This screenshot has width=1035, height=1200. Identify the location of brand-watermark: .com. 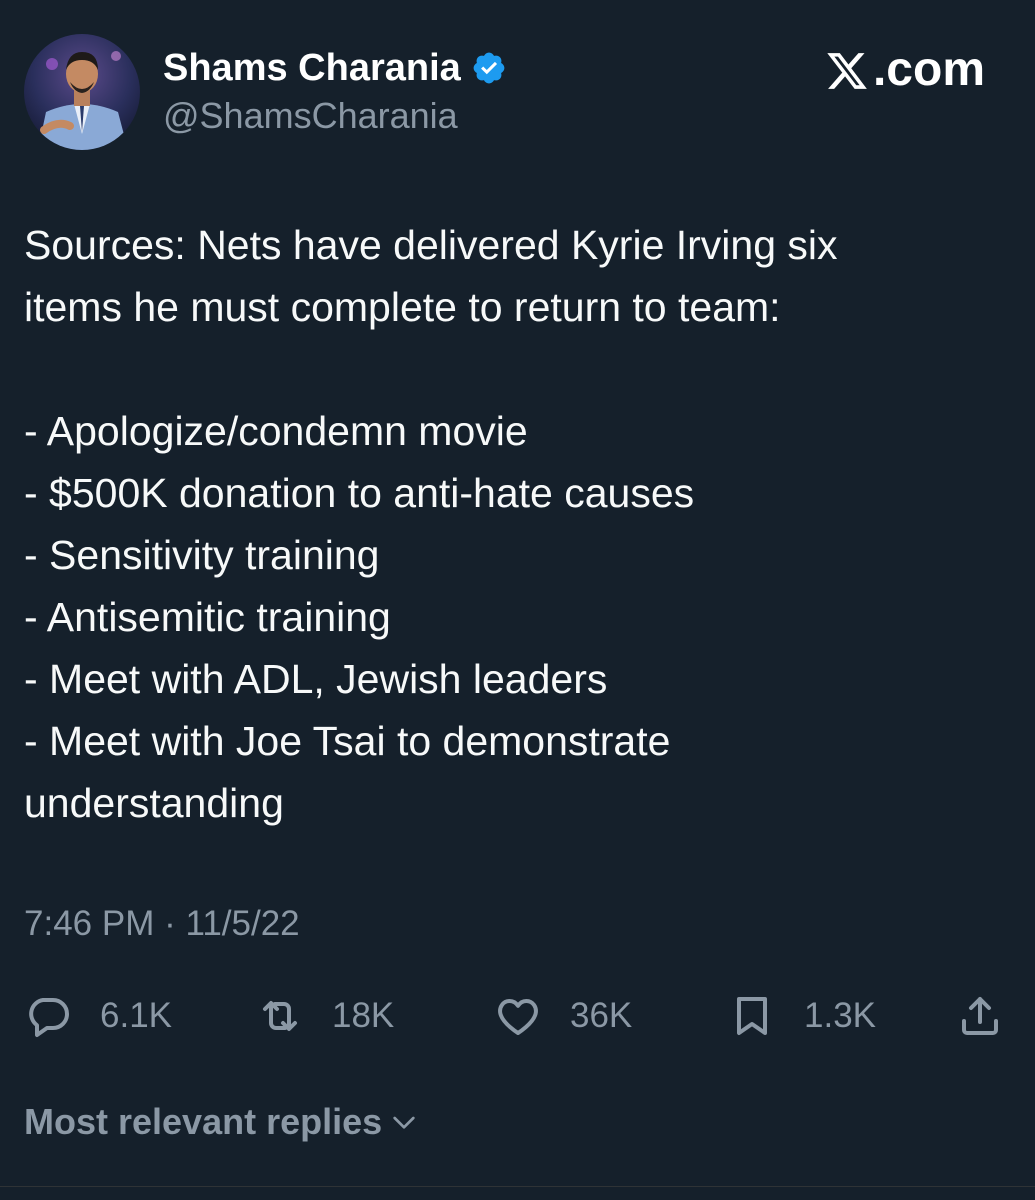
(905, 70).